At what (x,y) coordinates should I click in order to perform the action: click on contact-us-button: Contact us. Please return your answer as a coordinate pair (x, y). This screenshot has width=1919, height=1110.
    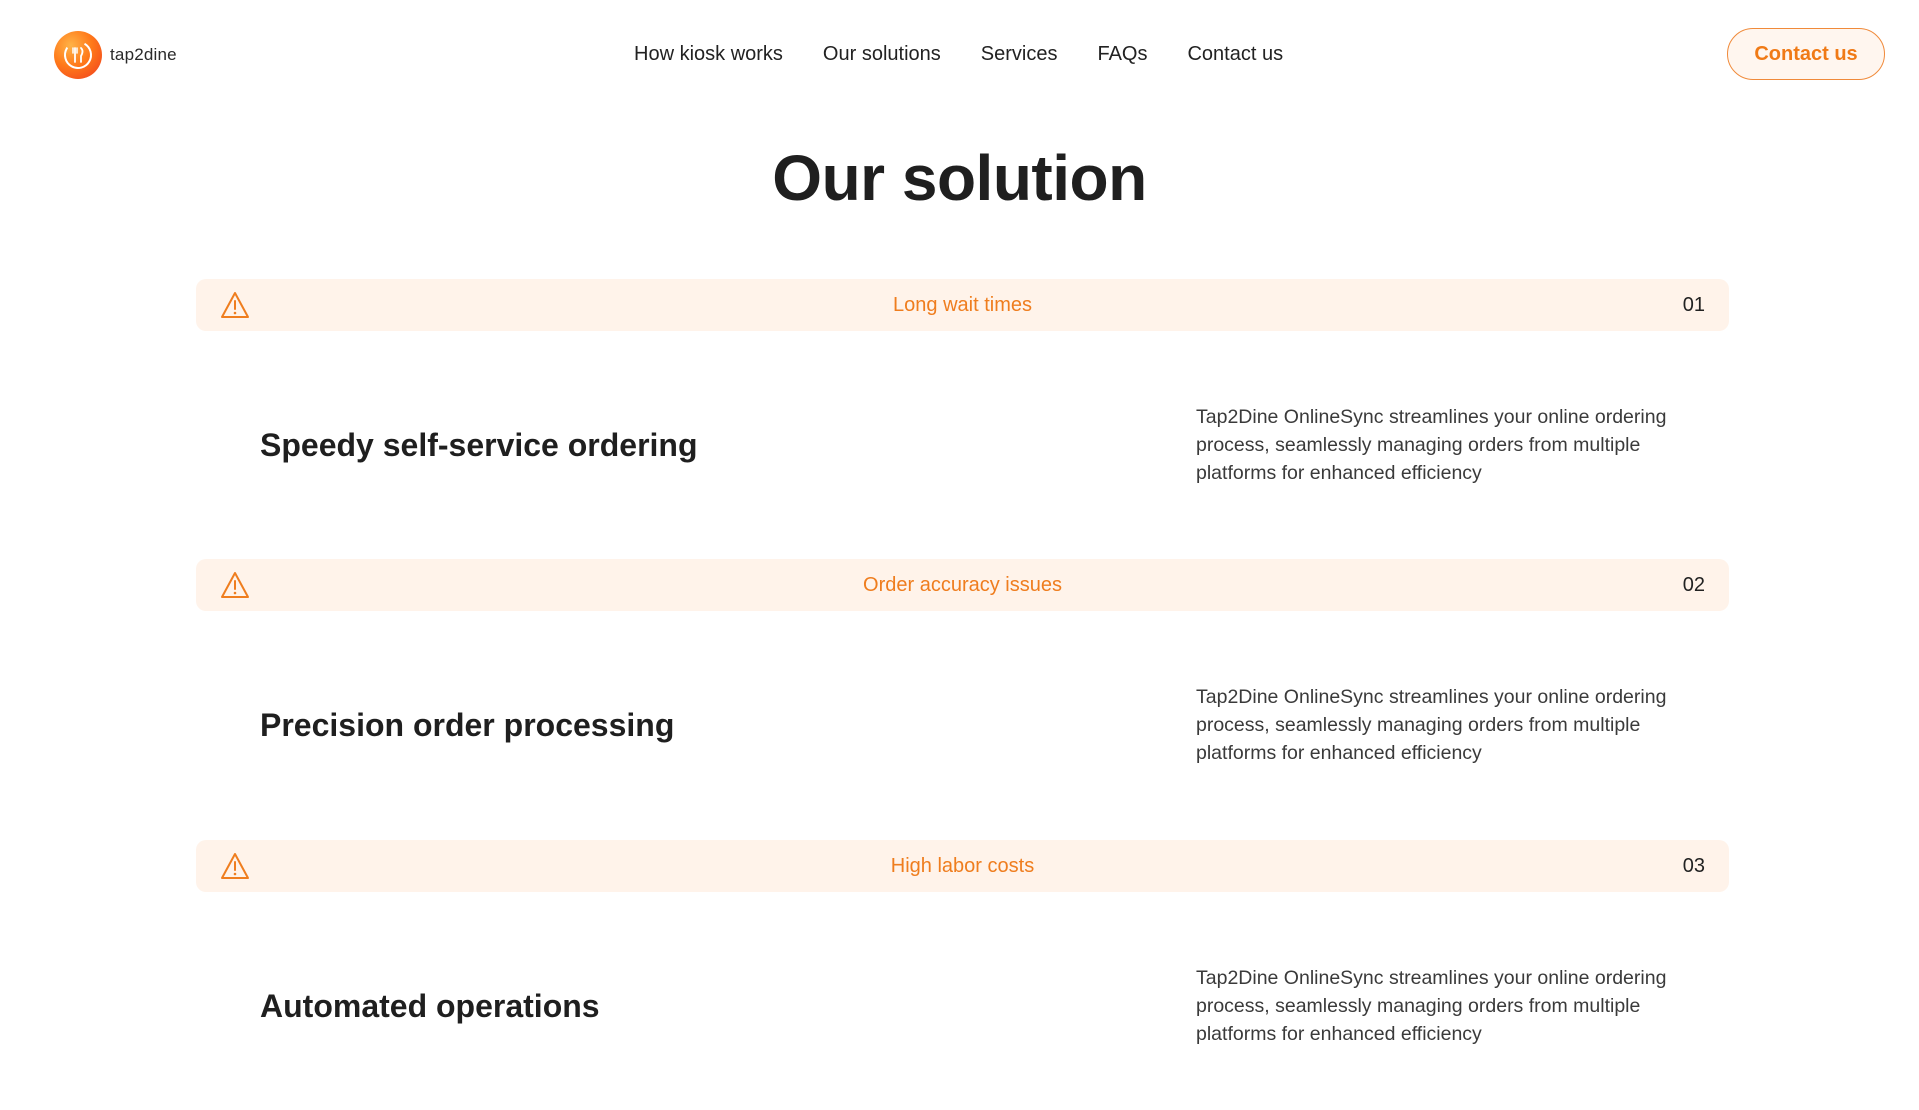
    Looking at the image, I should click on (1806, 54).